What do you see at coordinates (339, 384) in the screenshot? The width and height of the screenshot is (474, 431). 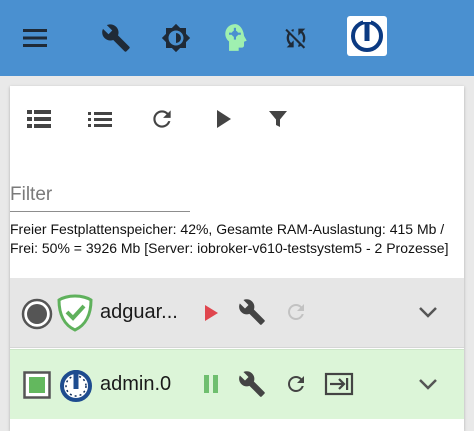 I see `open-link-icon` at bounding box center [339, 384].